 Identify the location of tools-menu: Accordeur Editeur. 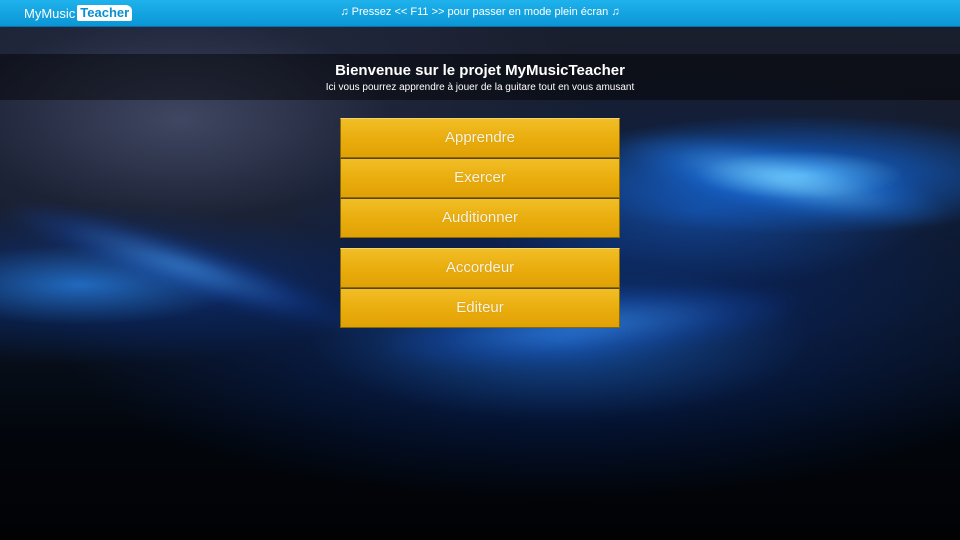
(480, 288).